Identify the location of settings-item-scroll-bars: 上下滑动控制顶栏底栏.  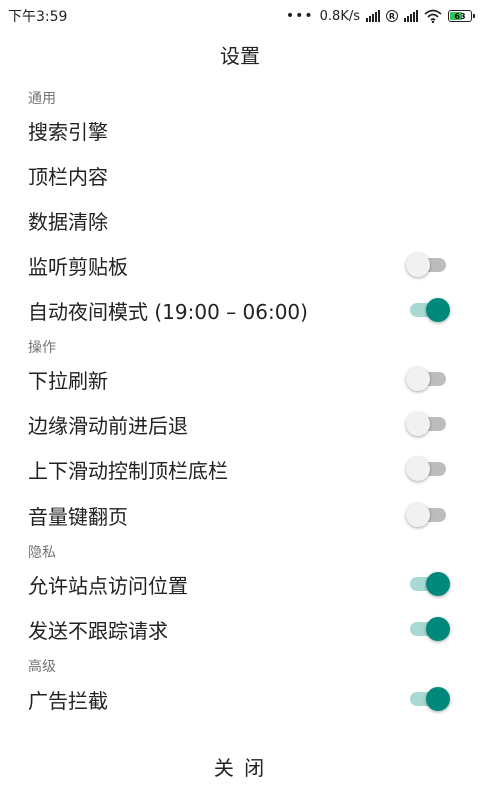
(240, 469).